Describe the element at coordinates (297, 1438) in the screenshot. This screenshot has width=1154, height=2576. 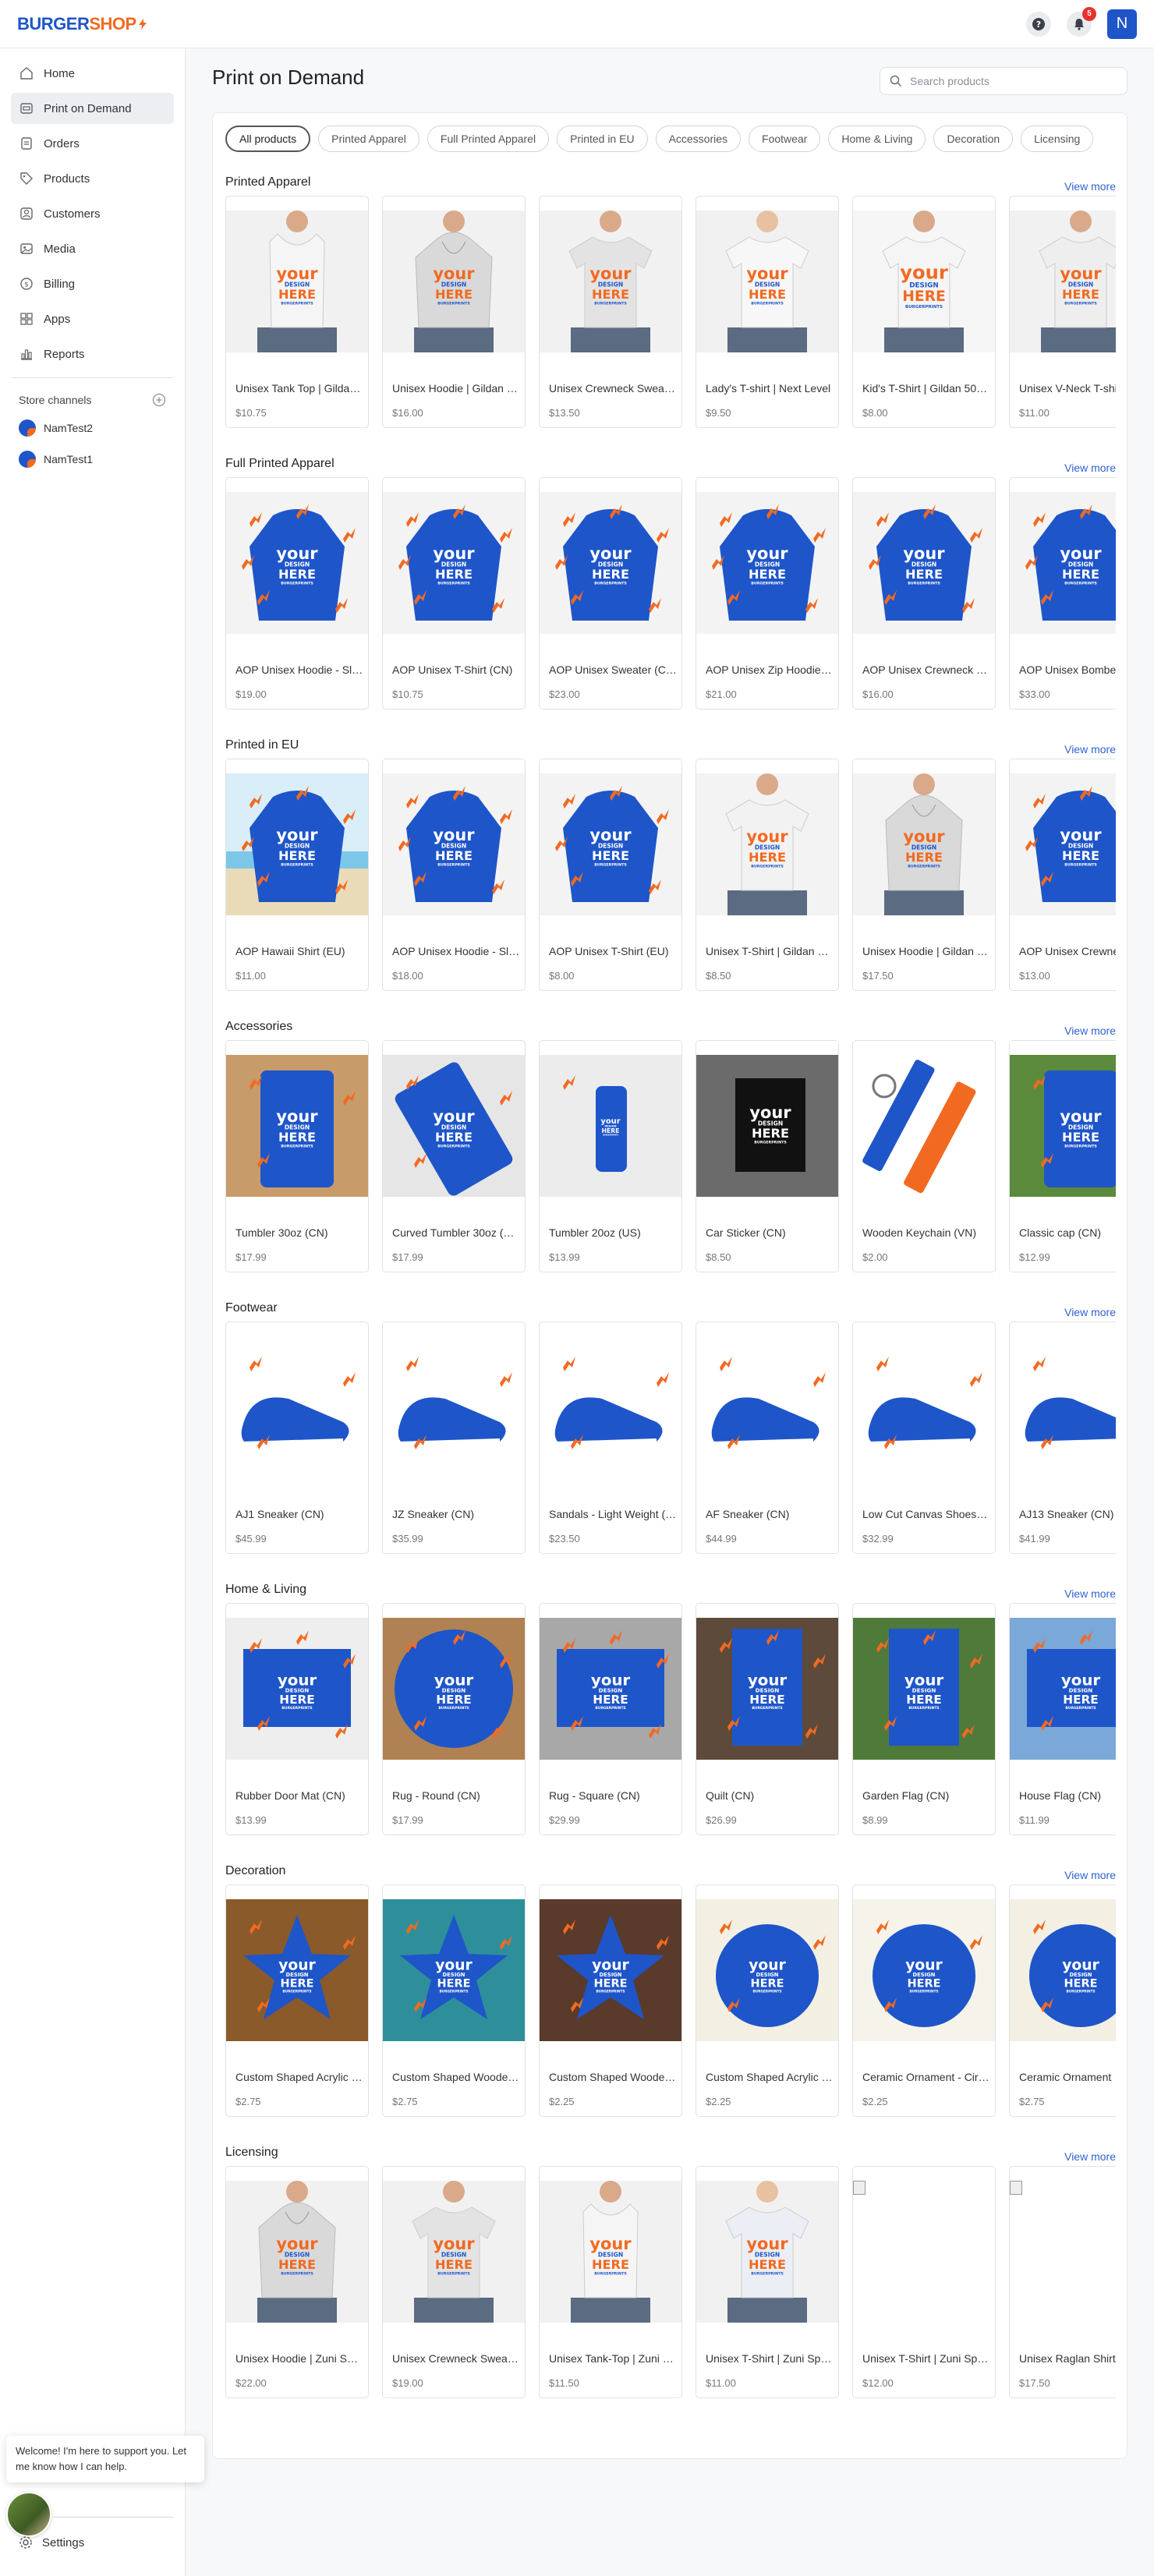
I see `product-card: AJ1 Sneaker (CN) $45.99` at that location.